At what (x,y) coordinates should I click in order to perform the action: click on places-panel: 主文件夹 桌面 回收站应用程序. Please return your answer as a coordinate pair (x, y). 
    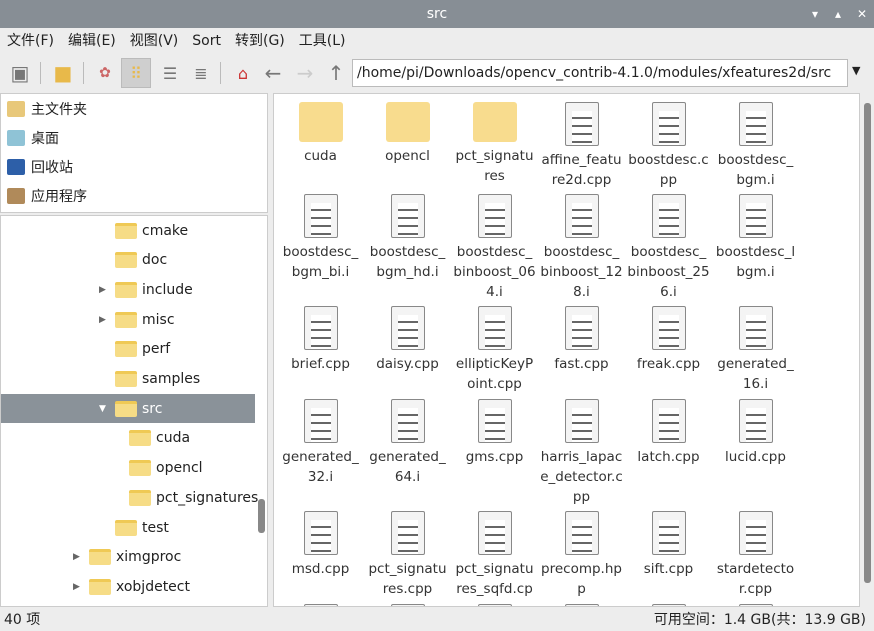
    Looking at the image, I should click on (134, 153).